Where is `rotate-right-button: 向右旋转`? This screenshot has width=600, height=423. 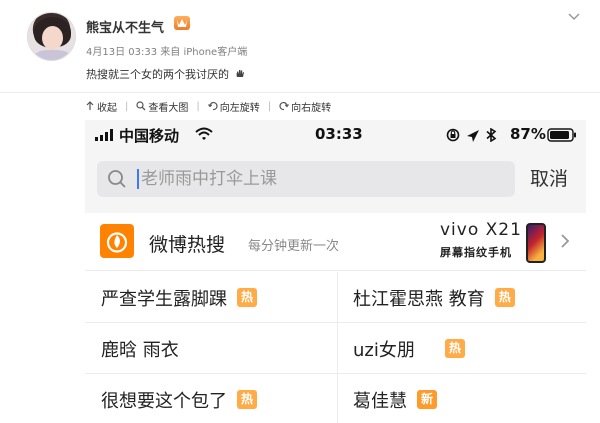
rotate-right-button: 向右旋转 is located at coordinates (305, 106).